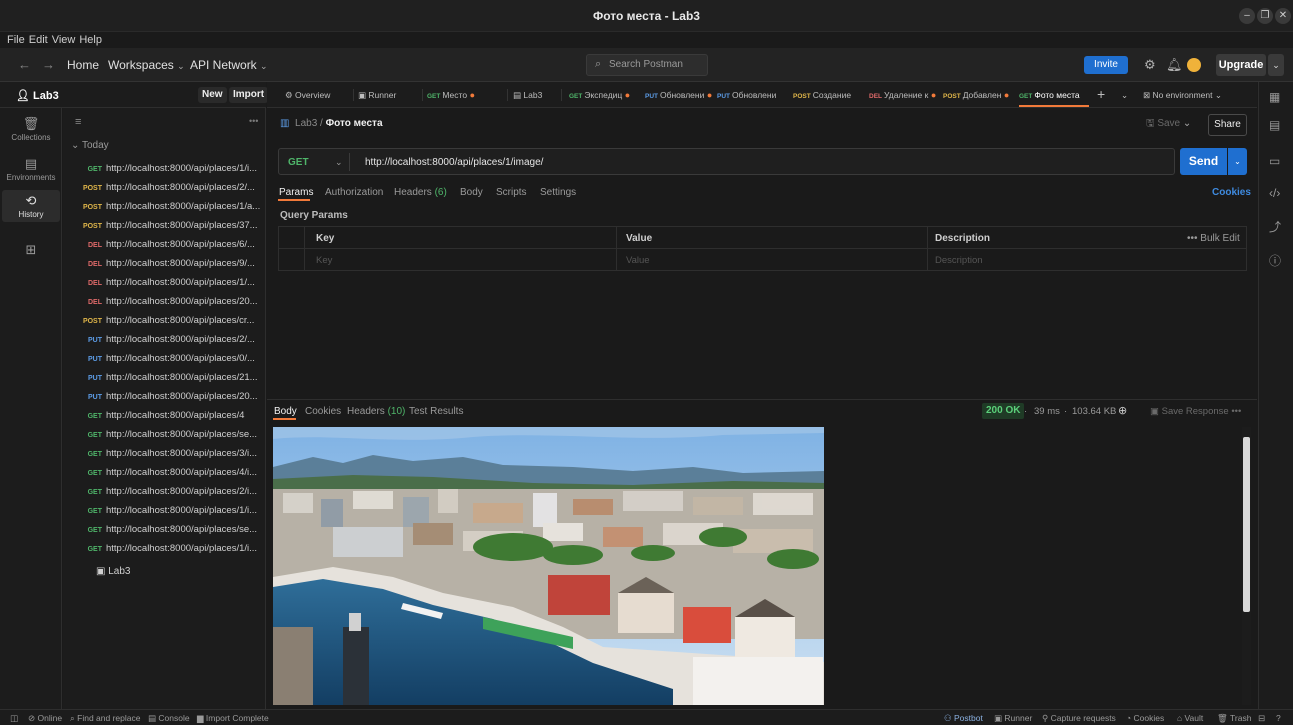  What do you see at coordinates (1145, 718) in the screenshot?
I see `cookies-button: ◔ Cookies` at bounding box center [1145, 718].